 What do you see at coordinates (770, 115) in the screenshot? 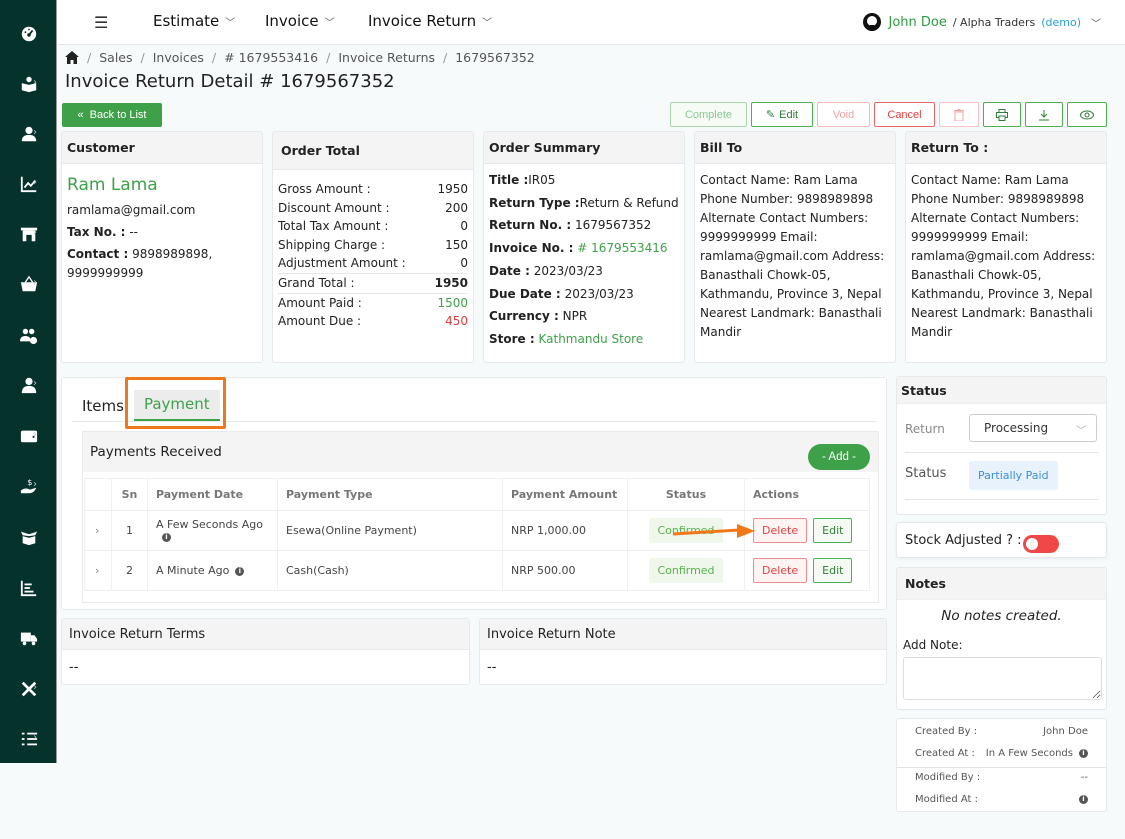
I see `pencil-icon: ✎` at bounding box center [770, 115].